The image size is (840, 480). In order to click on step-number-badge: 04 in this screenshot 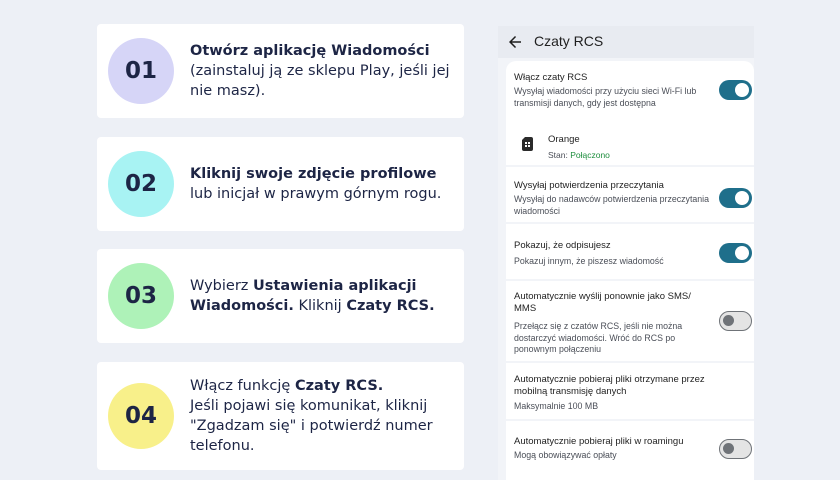, I will do `click(141, 416)`.